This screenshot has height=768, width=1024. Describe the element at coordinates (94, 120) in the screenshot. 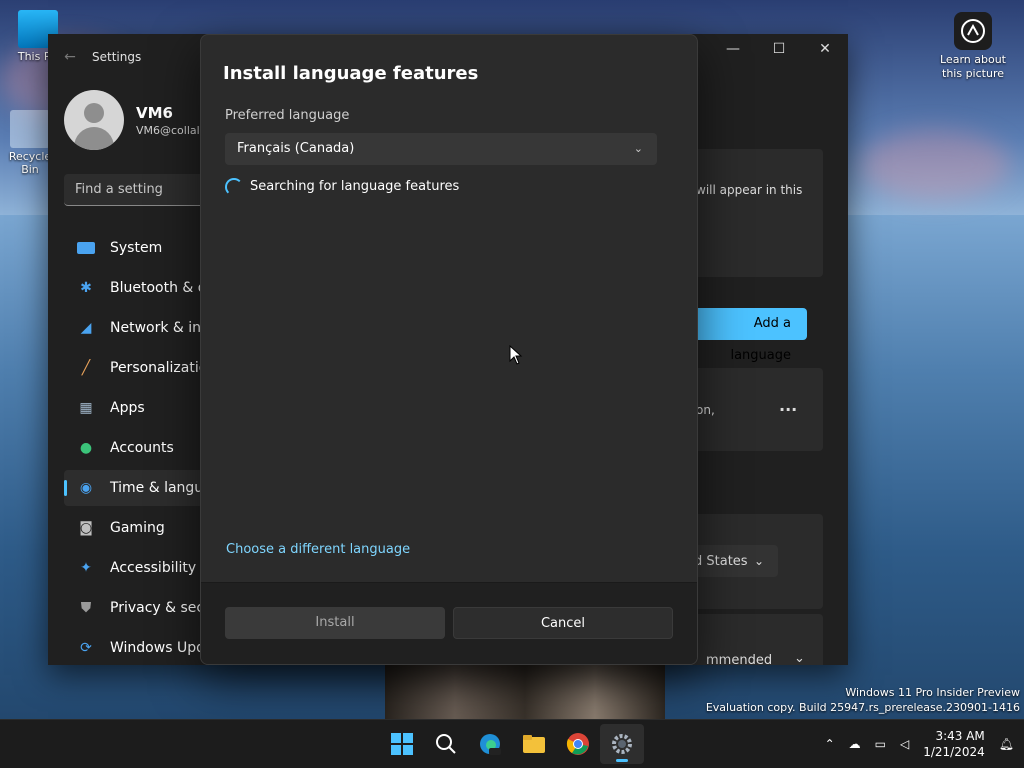

I see `avatar` at that location.